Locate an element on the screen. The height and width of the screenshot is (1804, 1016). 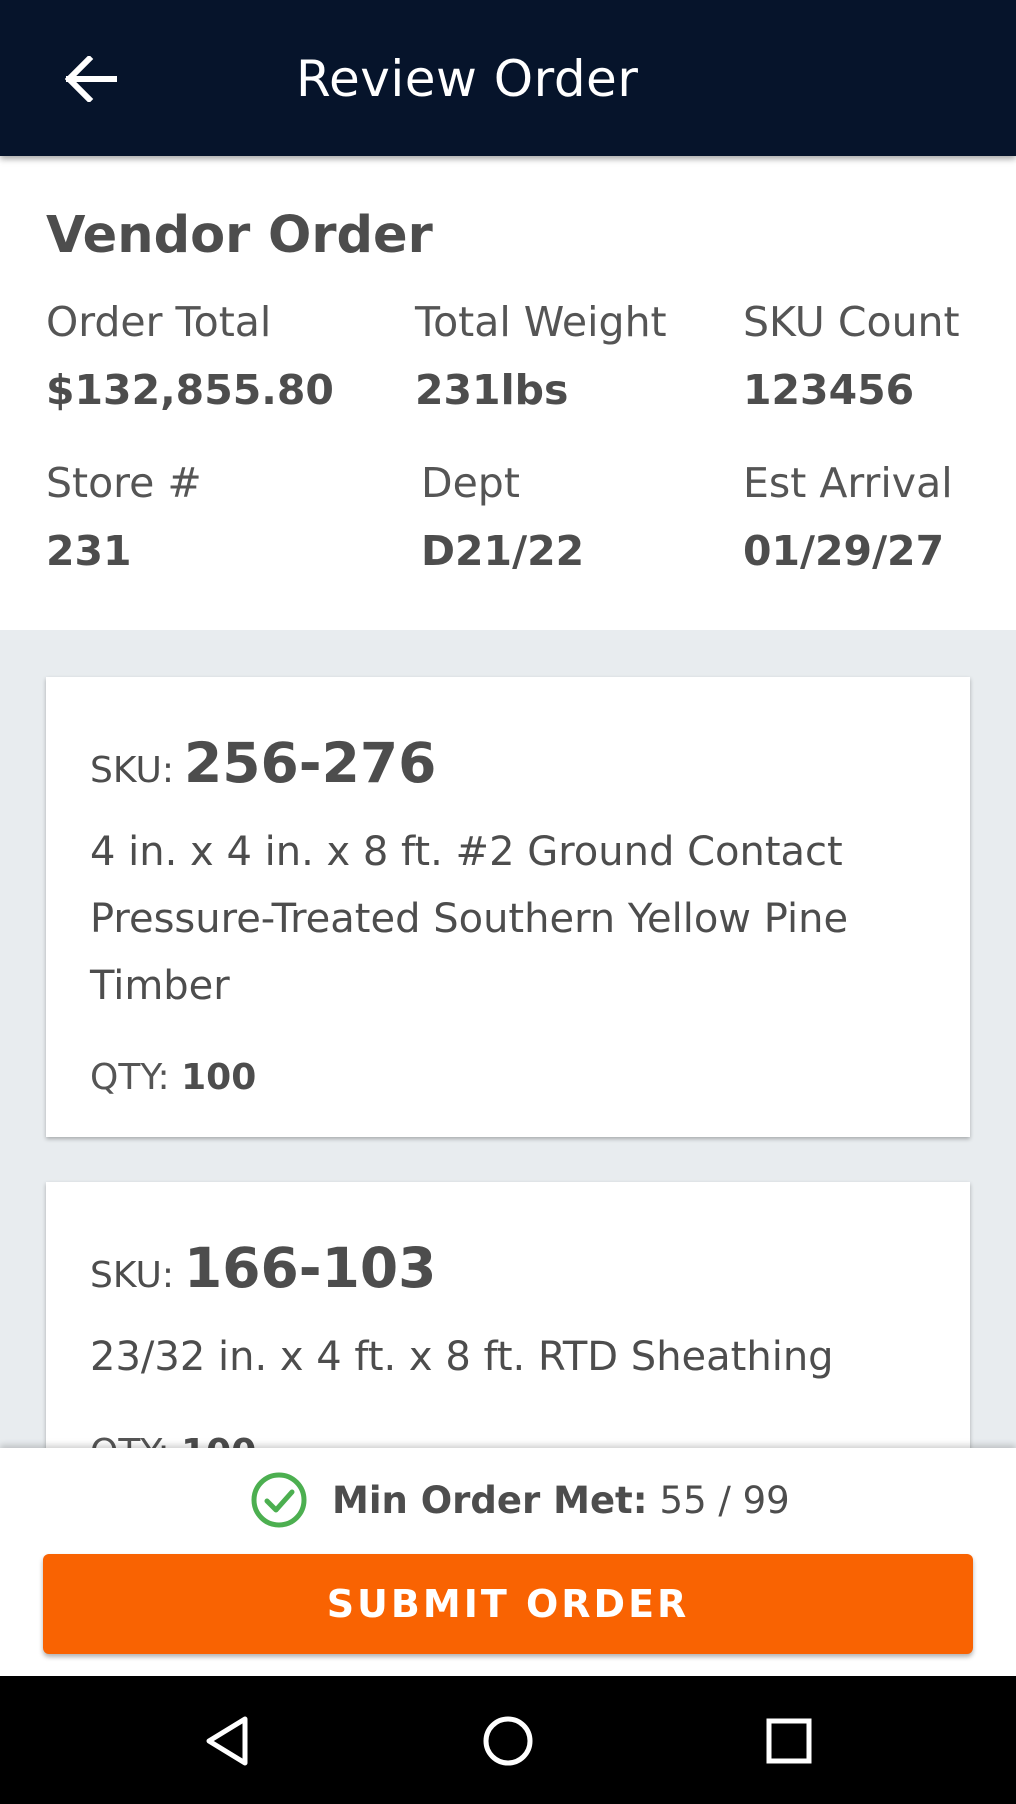
est-arrival-label: Est Arrival is located at coordinates (848, 483).